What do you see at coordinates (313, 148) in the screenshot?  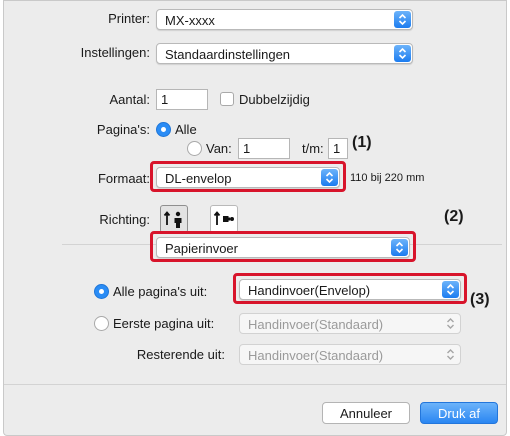 I see `pages-to-label: t/m:` at bounding box center [313, 148].